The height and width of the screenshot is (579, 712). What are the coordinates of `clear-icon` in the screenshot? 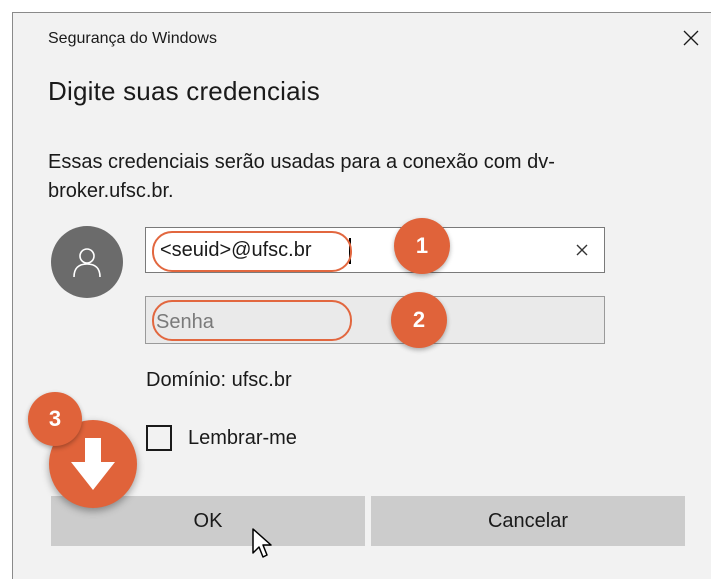 It's located at (582, 250).